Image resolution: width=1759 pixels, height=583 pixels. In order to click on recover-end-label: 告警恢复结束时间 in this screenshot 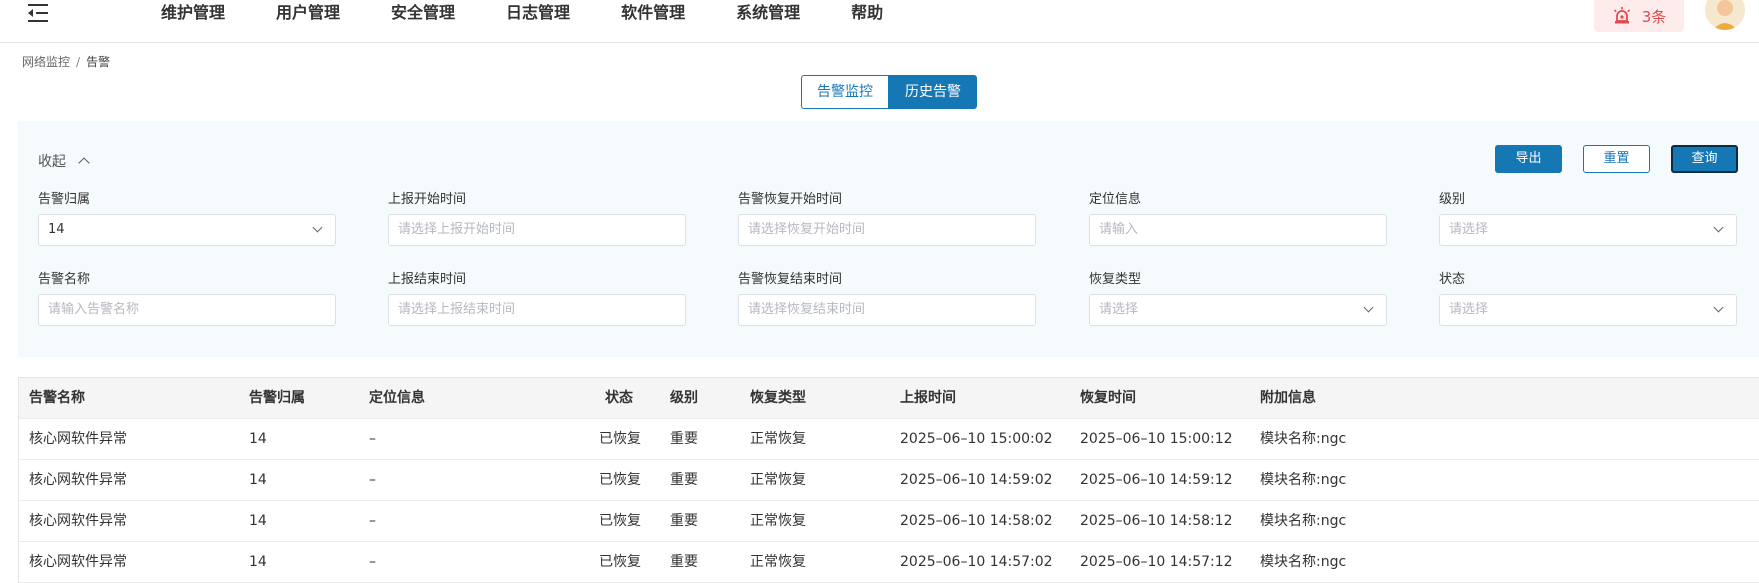, I will do `click(790, 279)`.